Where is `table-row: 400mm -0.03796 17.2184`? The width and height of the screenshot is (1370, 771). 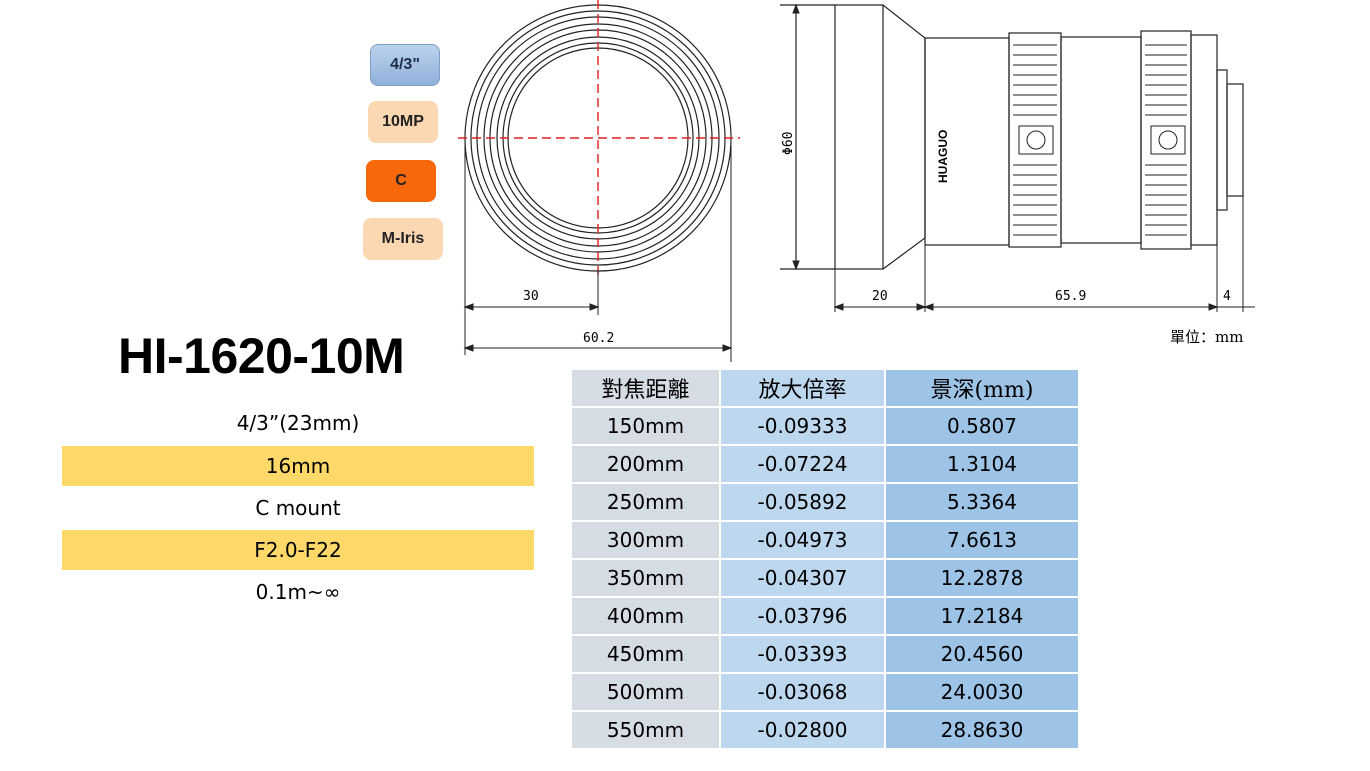
table-row: 400mm -0.03796 17.2184 is located at coordinates (825, 616).